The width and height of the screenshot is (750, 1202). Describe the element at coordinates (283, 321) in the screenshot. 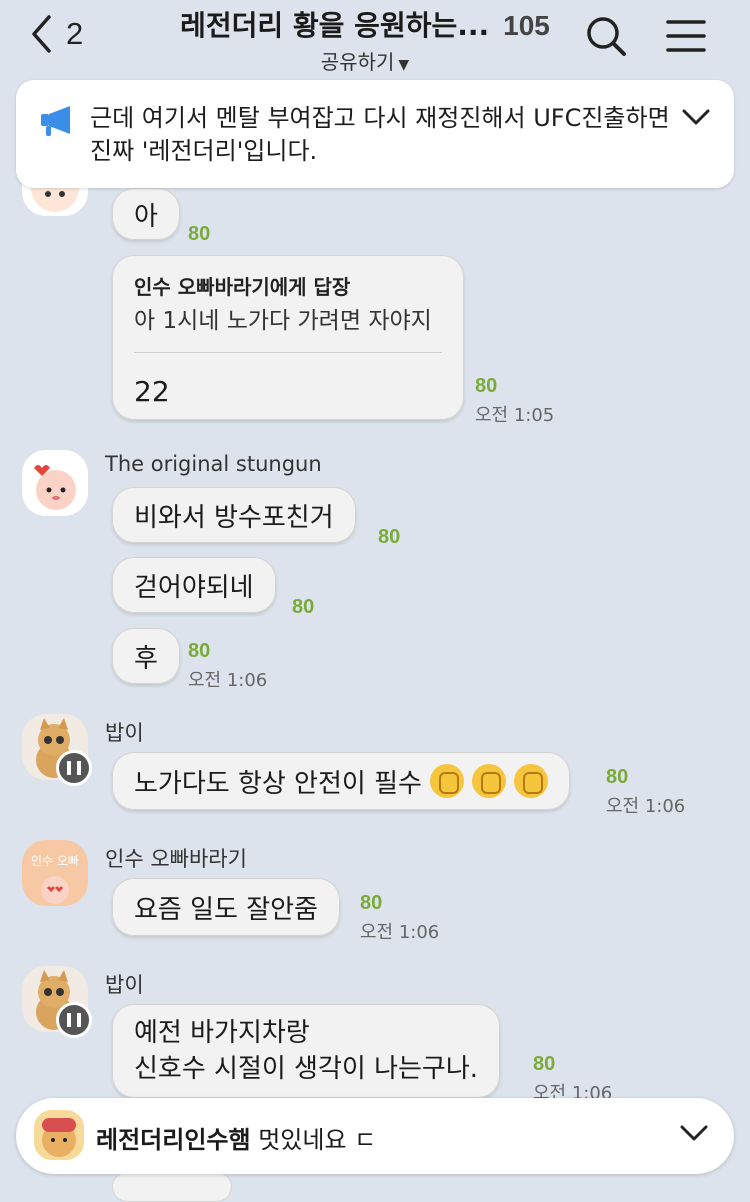

I see `quoted-text: 아 1시네 노가다 가려면 자야지` at that location.